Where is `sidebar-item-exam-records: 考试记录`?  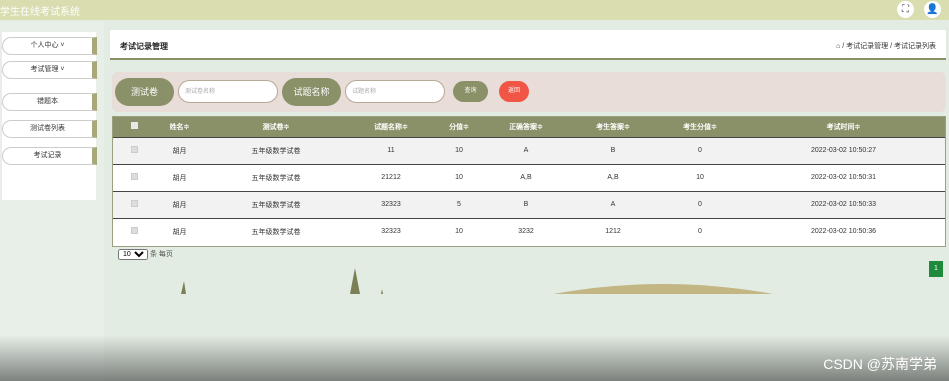
sidebar-item-exam-records: 考试记录 is located at coordinates (49, 156).